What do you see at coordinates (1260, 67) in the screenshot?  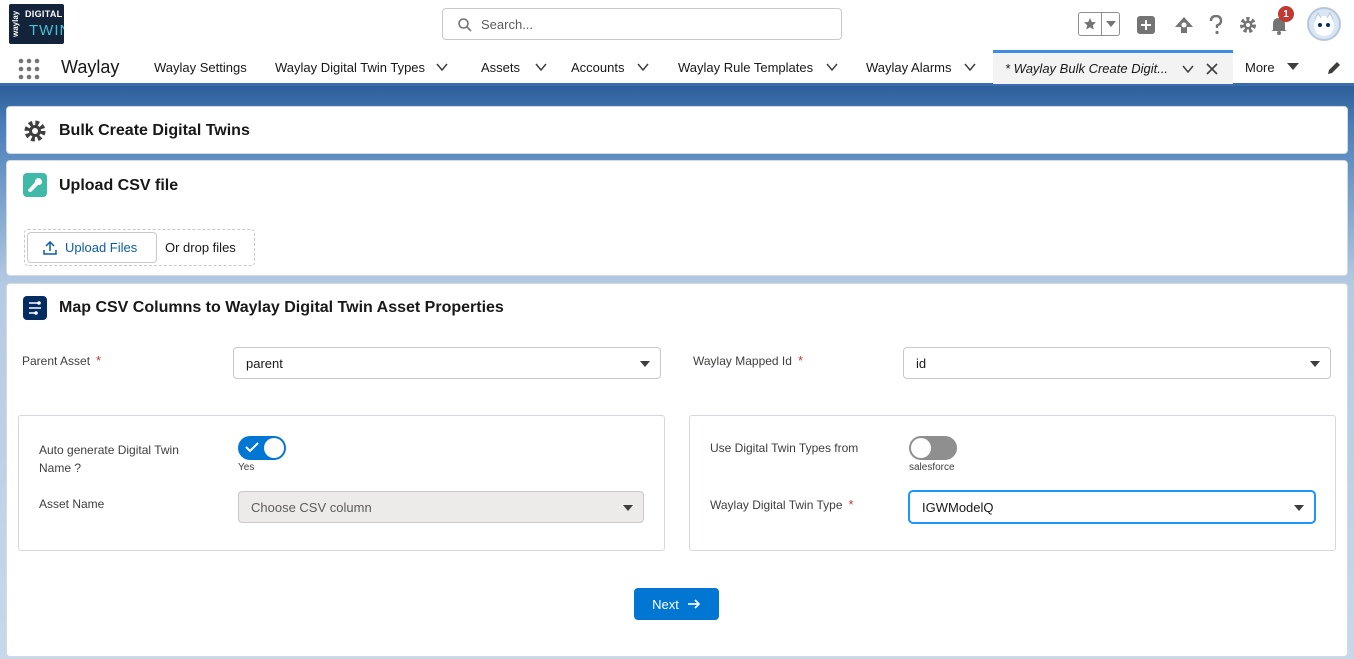 I see `nav-more-label: More` at bounding box center [1260, 67].